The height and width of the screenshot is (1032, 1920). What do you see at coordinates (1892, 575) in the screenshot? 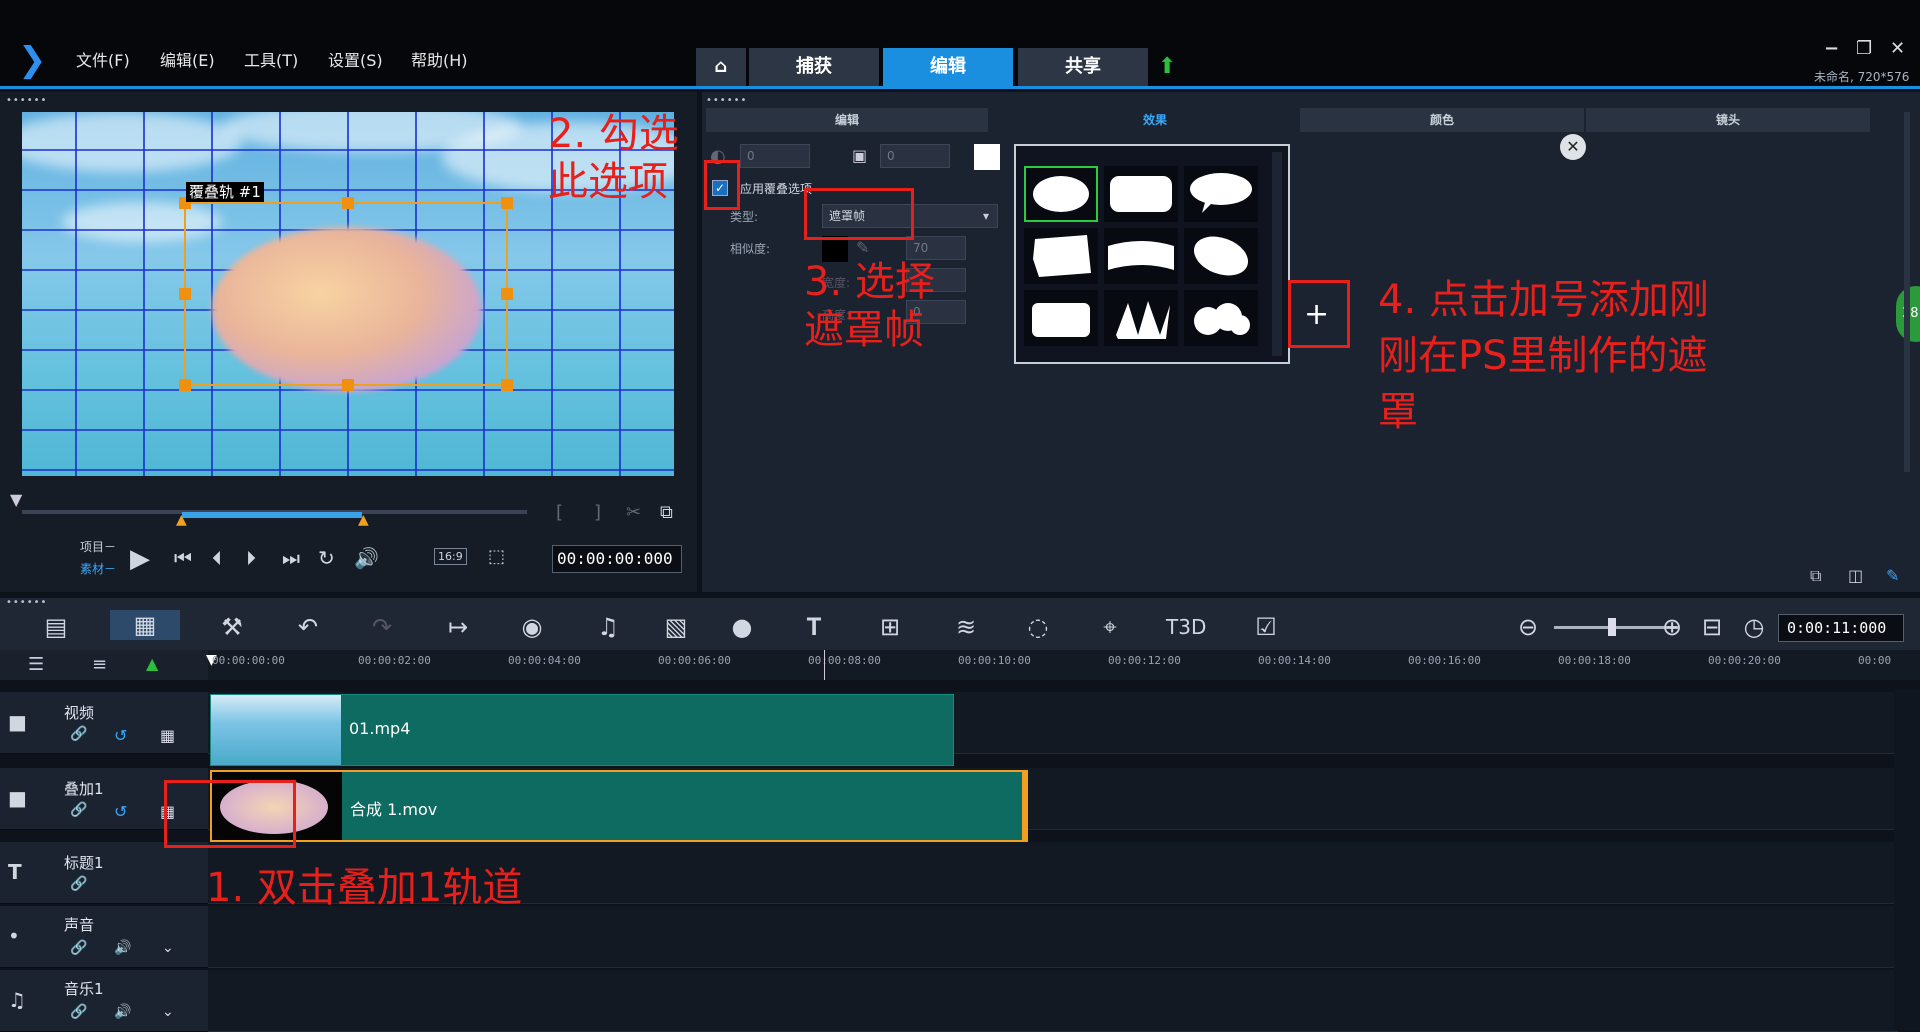
I see `edit-mode-icon: ✎` at bounding box center [1892, 575].